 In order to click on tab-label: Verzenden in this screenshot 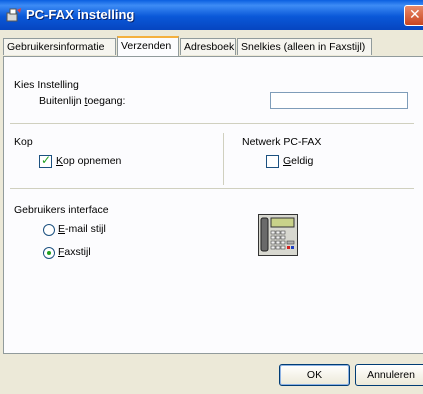, I will do `click(146, 46)`.